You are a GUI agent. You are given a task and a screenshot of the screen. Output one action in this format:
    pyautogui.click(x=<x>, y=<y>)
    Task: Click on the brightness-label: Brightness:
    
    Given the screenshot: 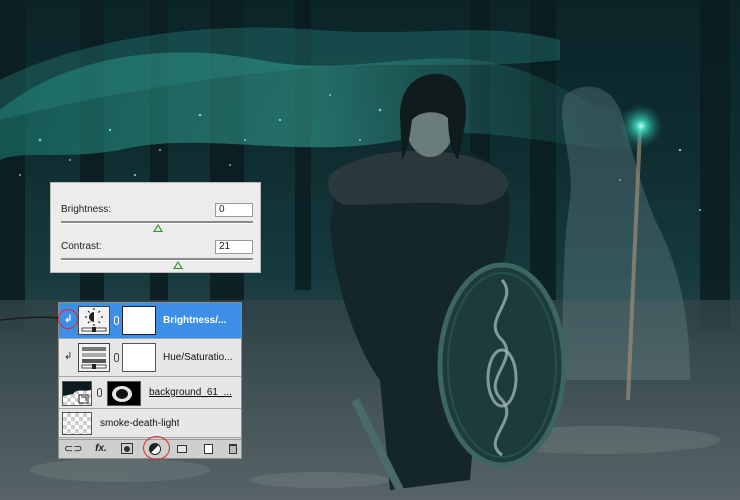 What is the action you would take?
    pyautogui.click(x=86, y=209)
    